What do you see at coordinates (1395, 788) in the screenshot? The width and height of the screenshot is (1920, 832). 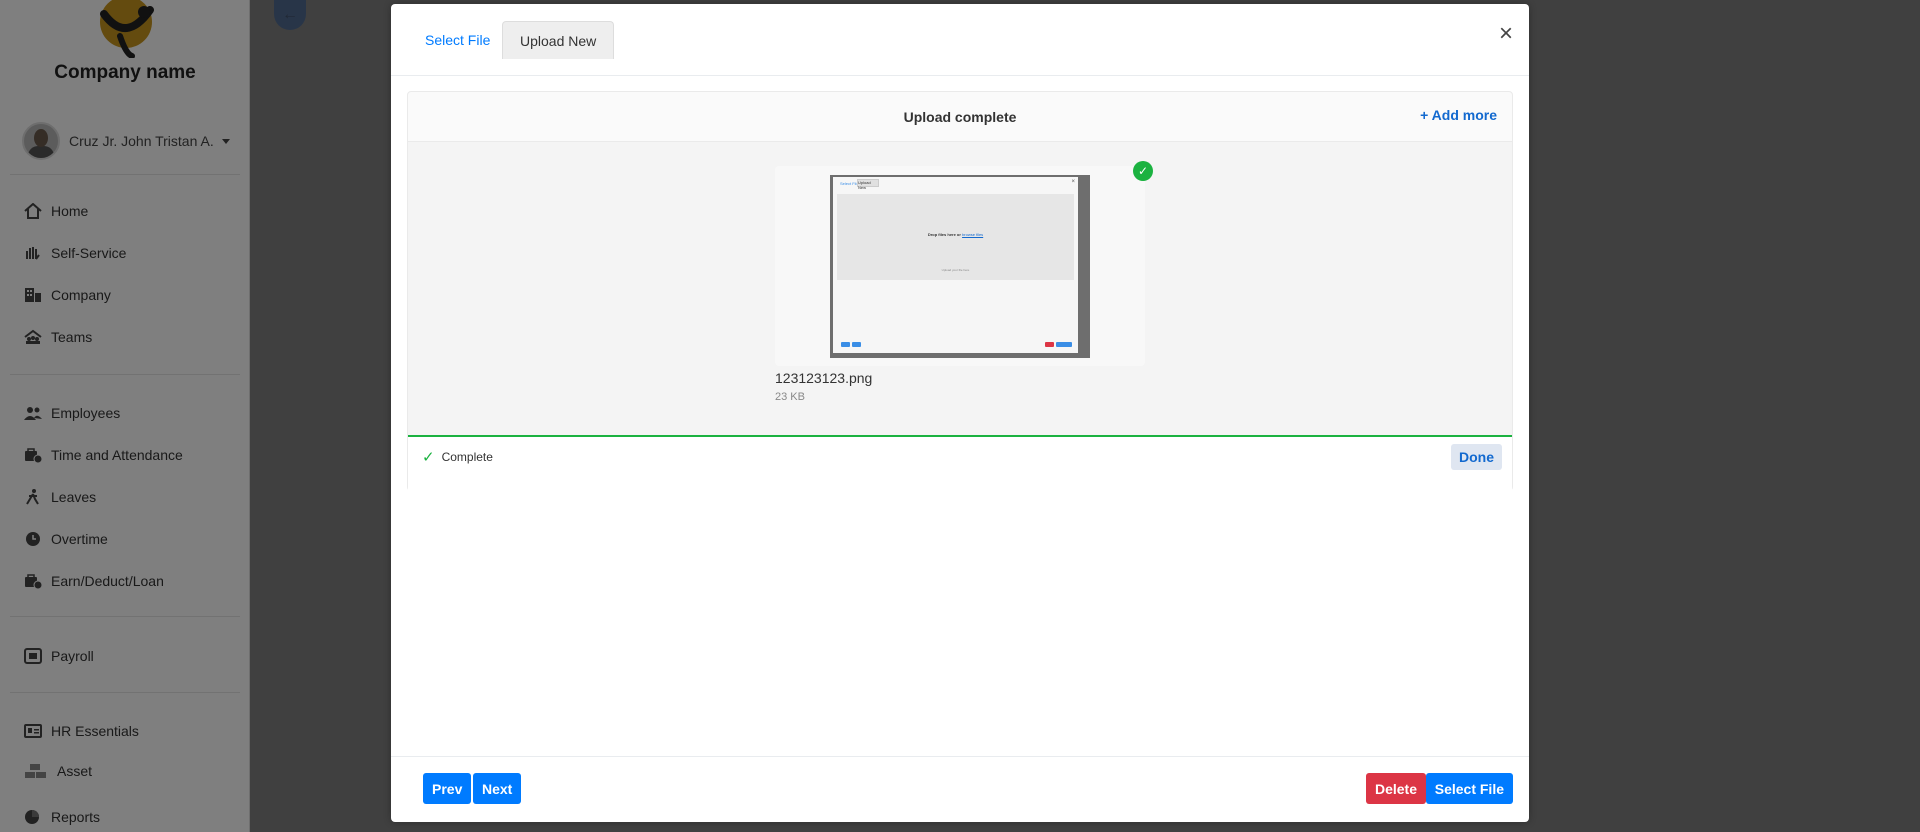 I see `delete-button: Delete` at bounding box center [1395, 788].